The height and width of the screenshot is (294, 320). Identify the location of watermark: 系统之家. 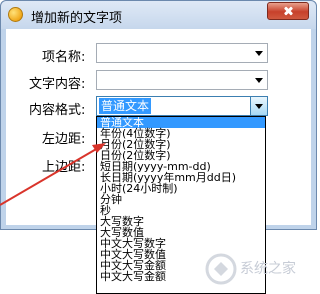
(260, 268).